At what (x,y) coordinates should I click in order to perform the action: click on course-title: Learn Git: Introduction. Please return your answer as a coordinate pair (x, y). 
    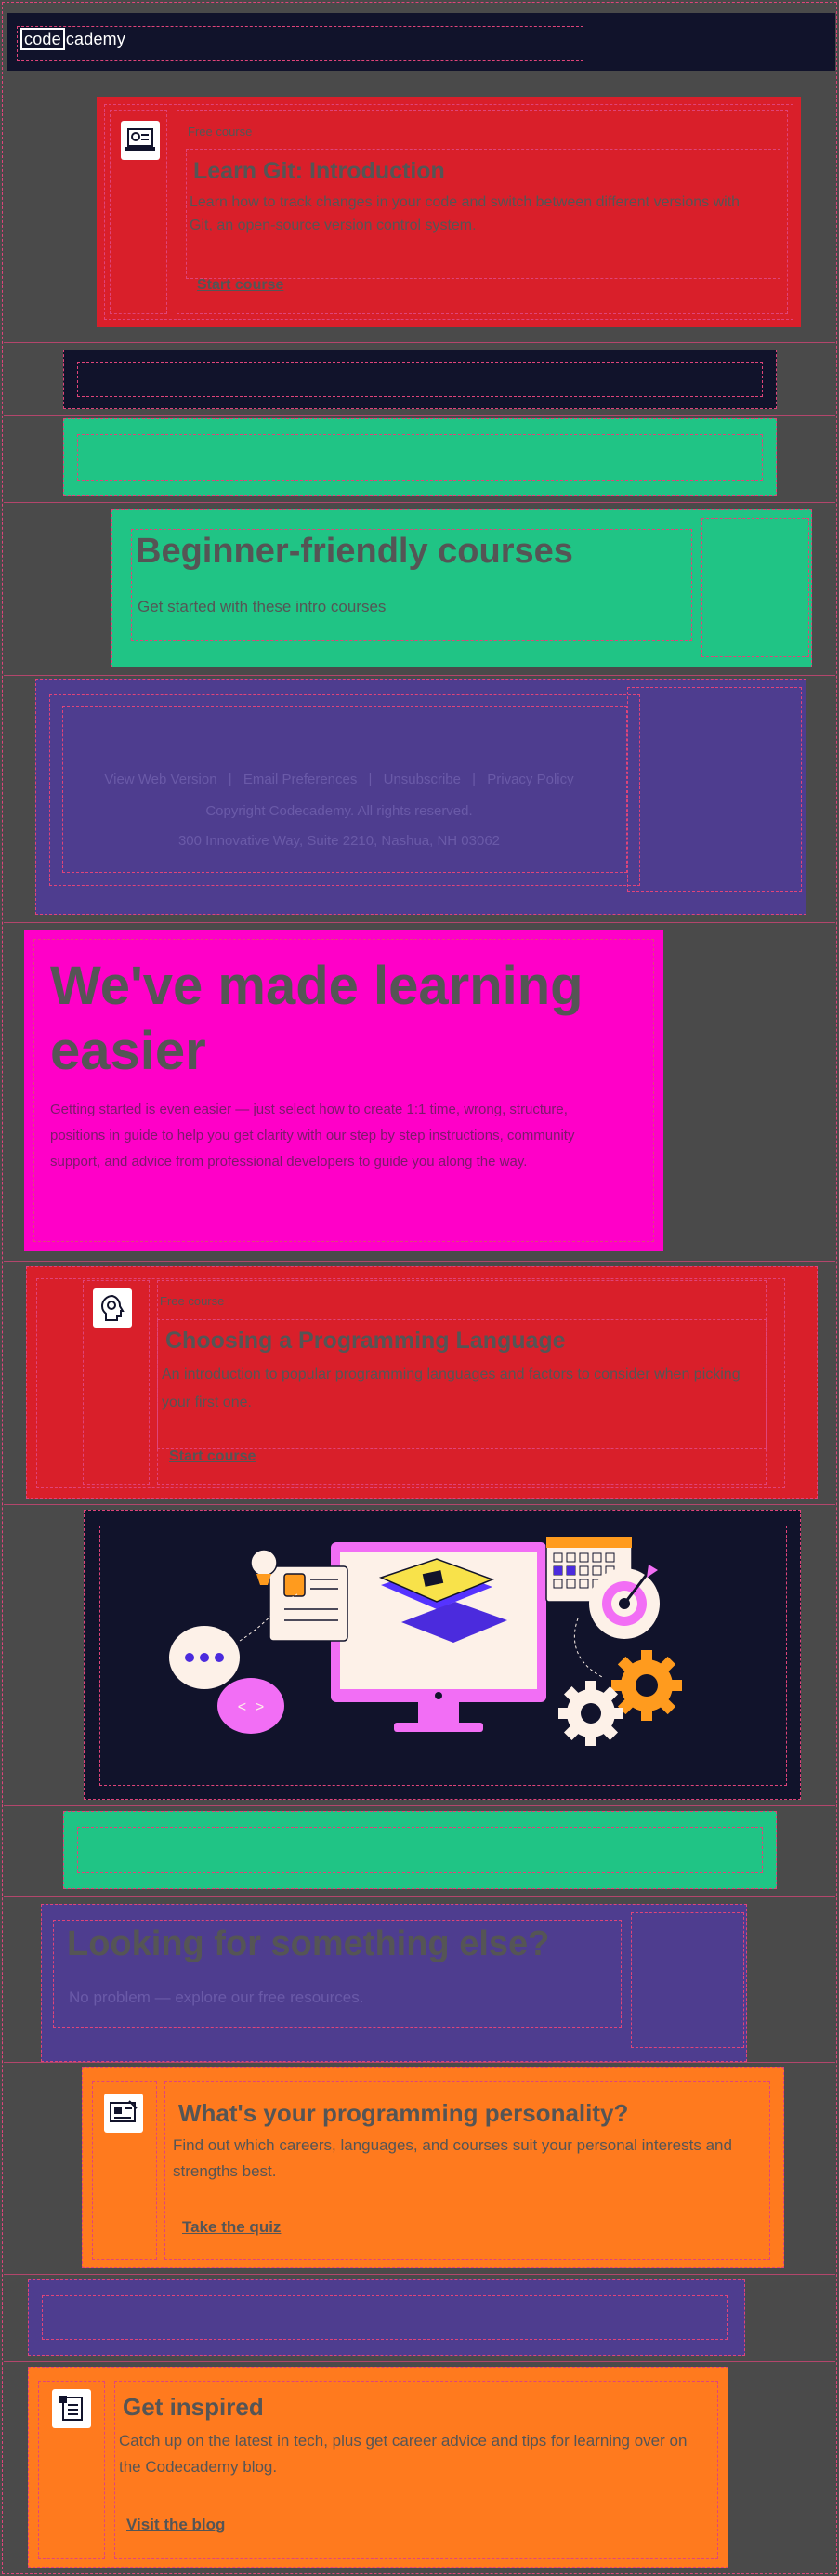
    Looking at the image, I should click on (319, 171).